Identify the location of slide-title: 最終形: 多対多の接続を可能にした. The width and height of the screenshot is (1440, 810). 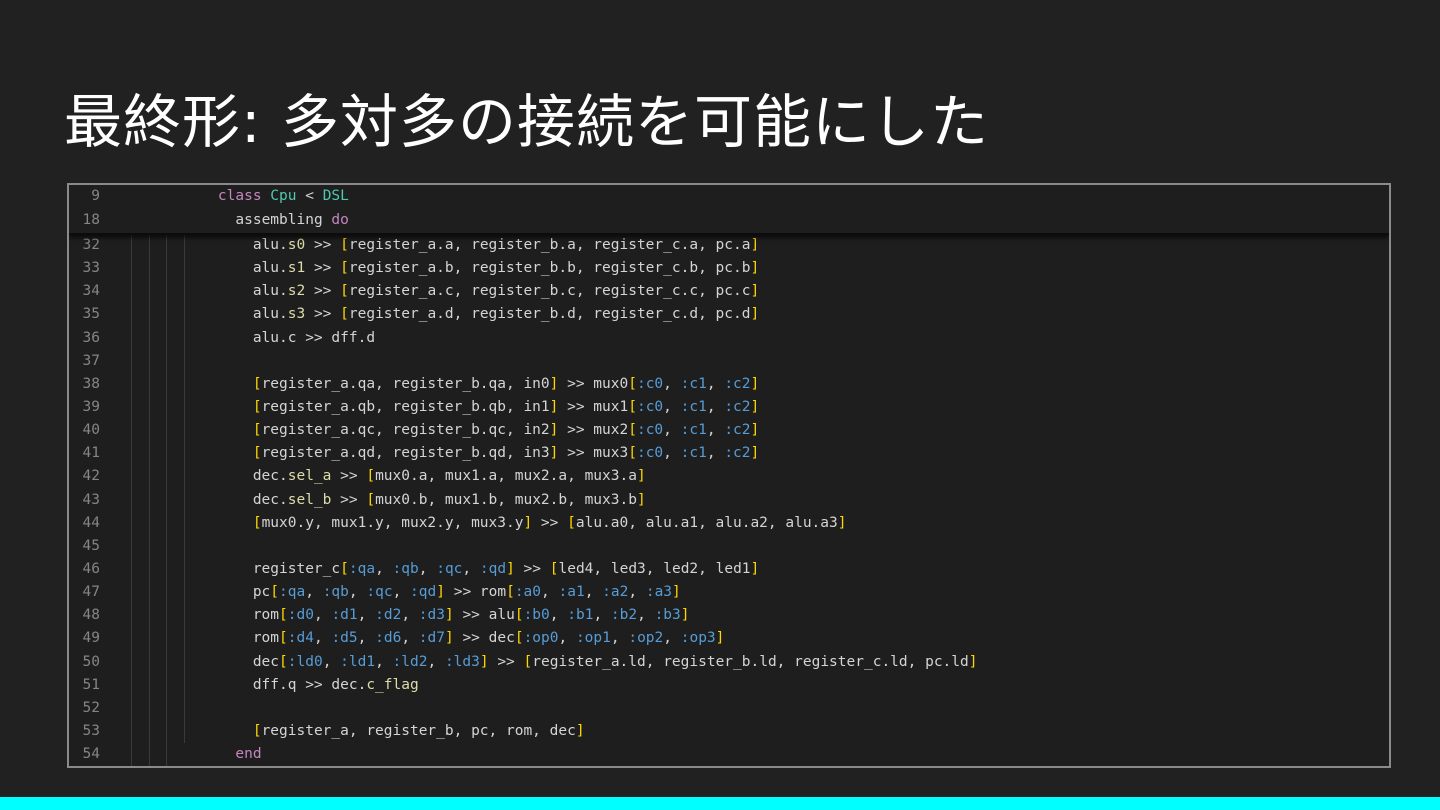
(526, 122).